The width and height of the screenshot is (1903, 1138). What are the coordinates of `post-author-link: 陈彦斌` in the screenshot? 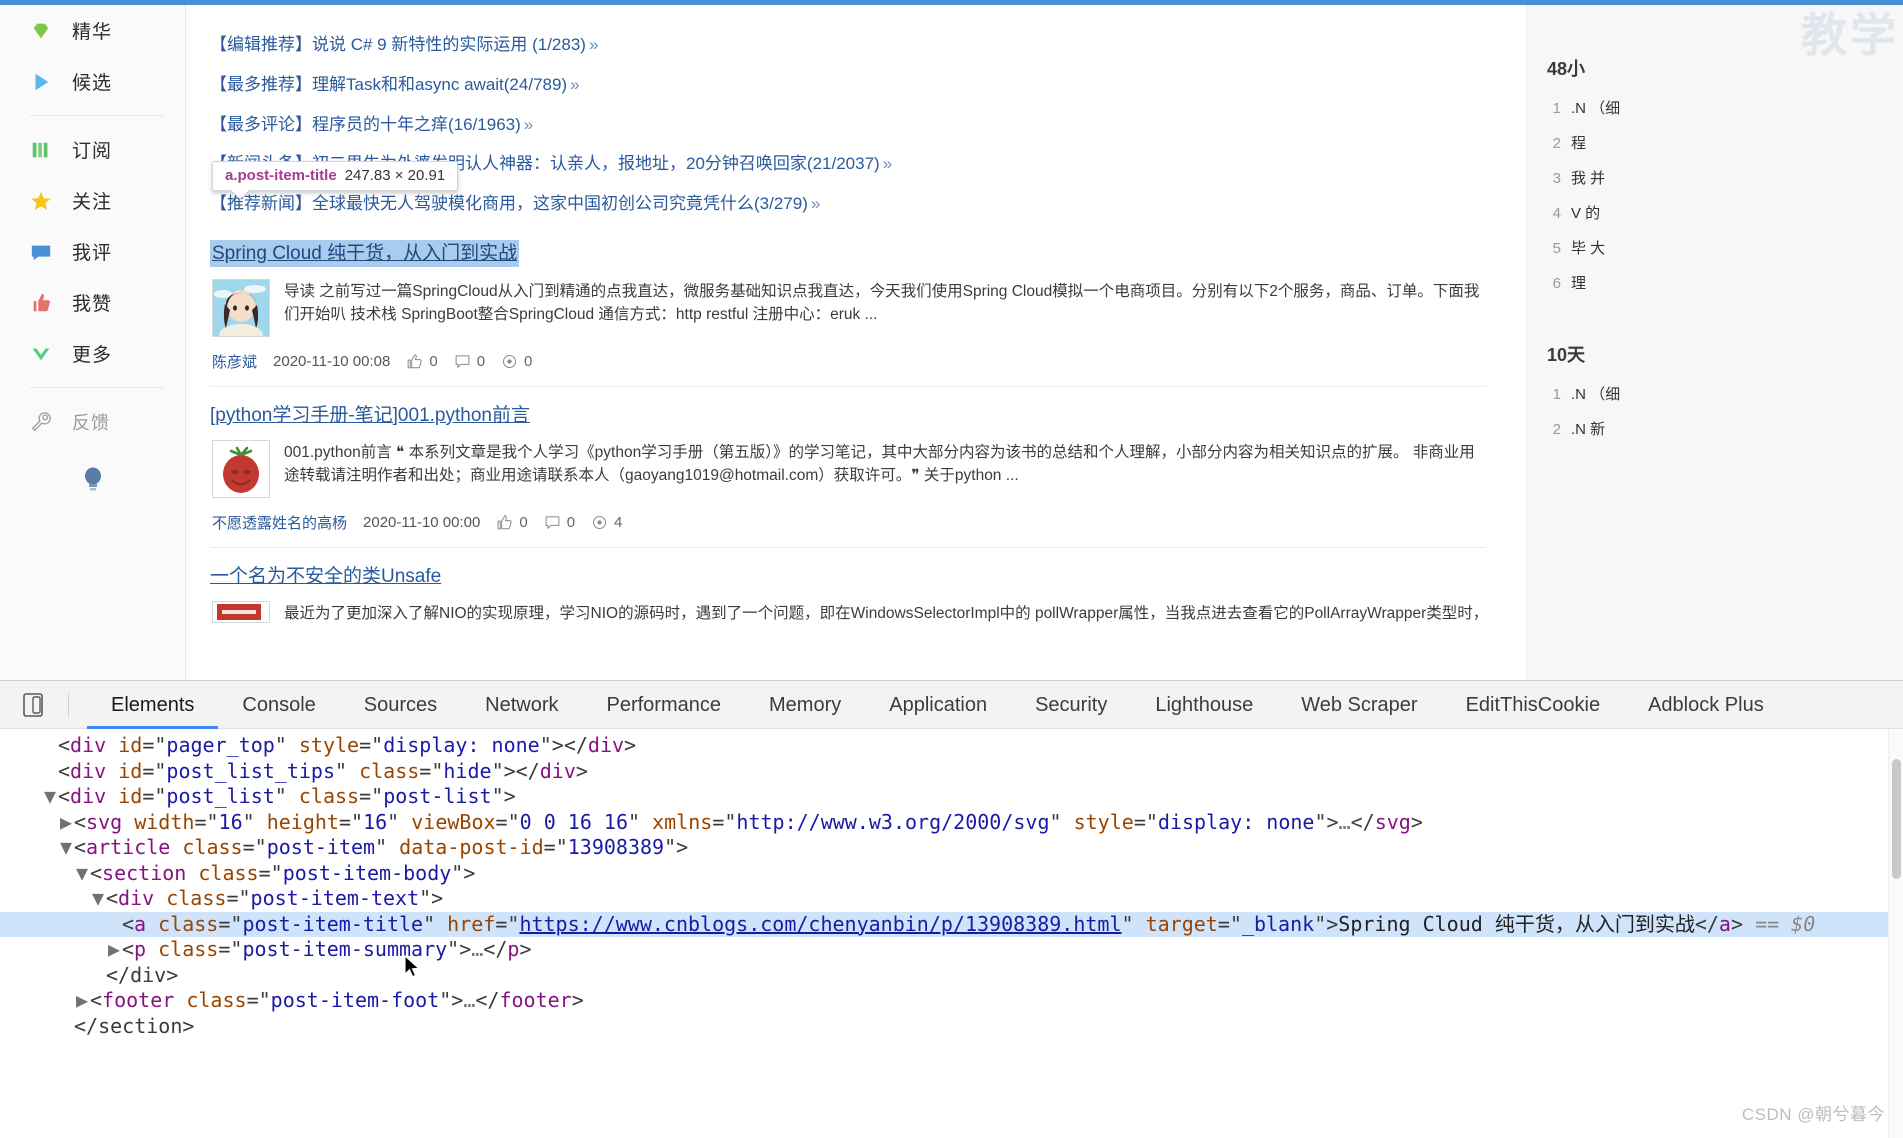 It's located at (234, 361).